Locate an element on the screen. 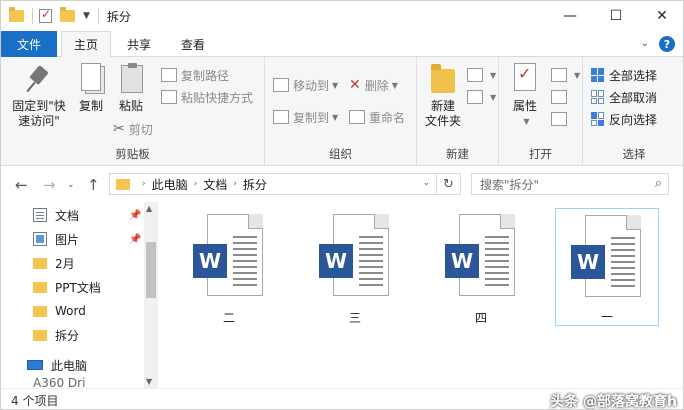 This screenshot has width=684, height=410. file-item-selected: W 一 is located at coordinates (607, 267).